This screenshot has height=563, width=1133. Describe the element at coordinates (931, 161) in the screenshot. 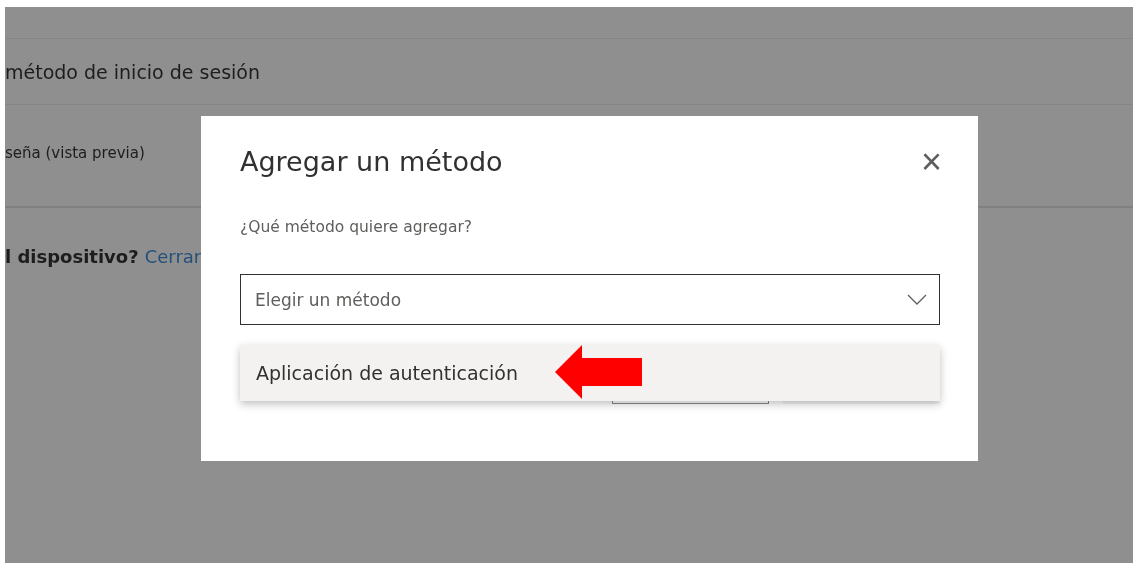

I see `close-button: ×` at that location.